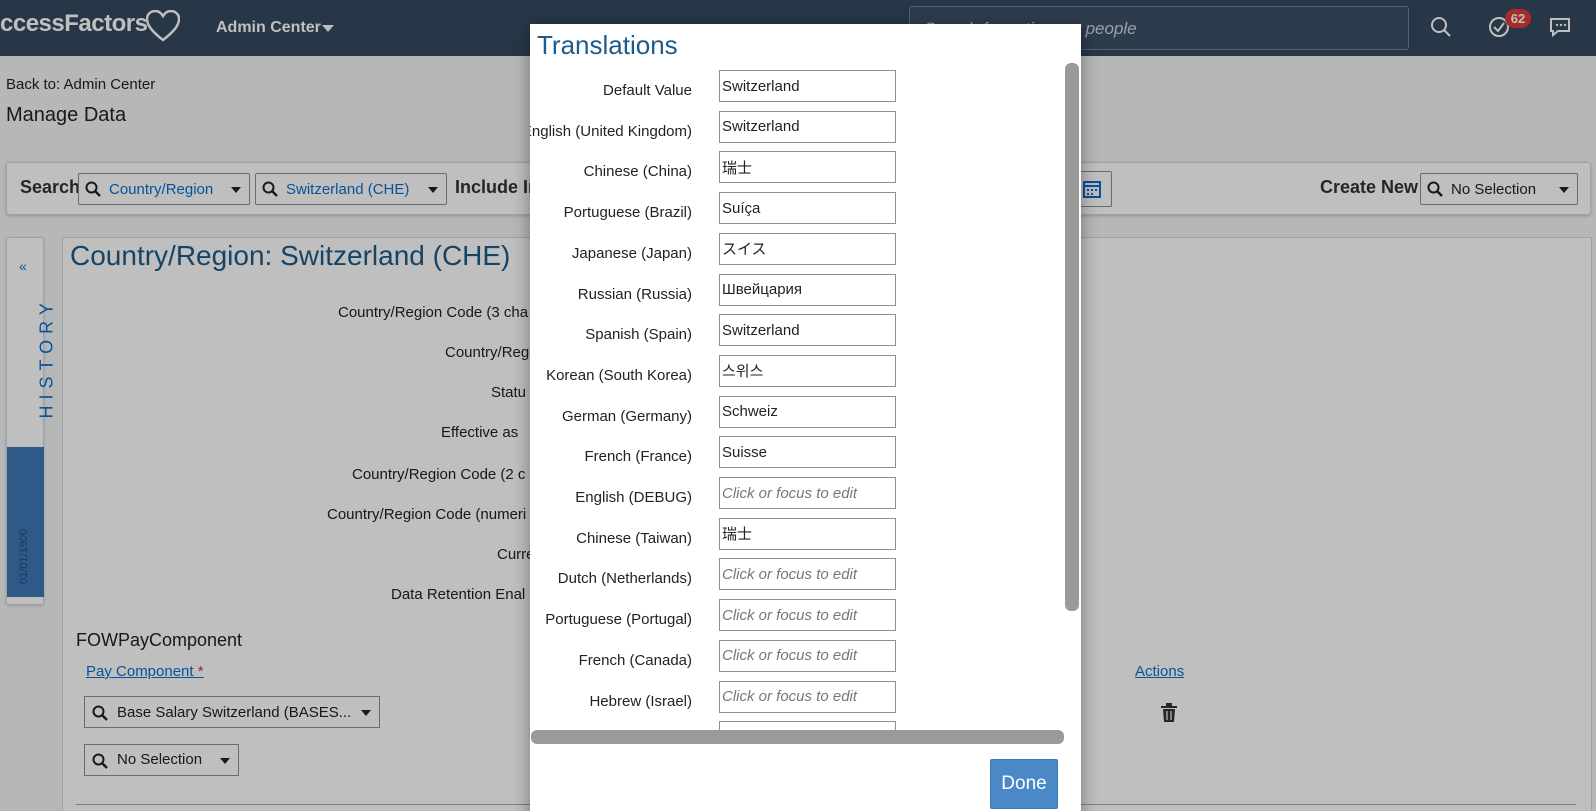  Describe the element at coordinates (640, 701) in the screenshot. I see `translation-language-label: Hebrew (Israel)` at that location.